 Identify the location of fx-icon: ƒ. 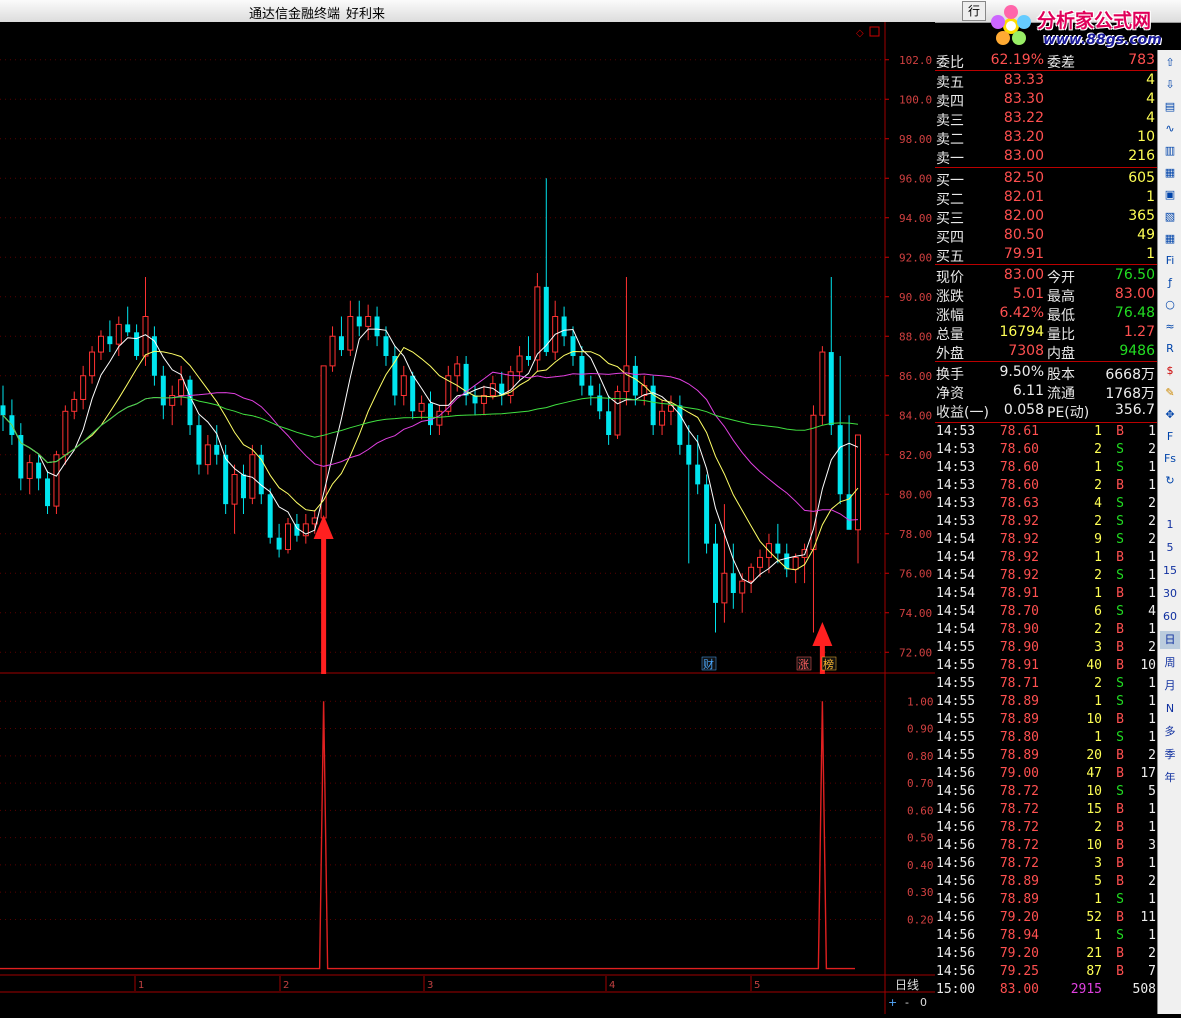
(1170, 283).